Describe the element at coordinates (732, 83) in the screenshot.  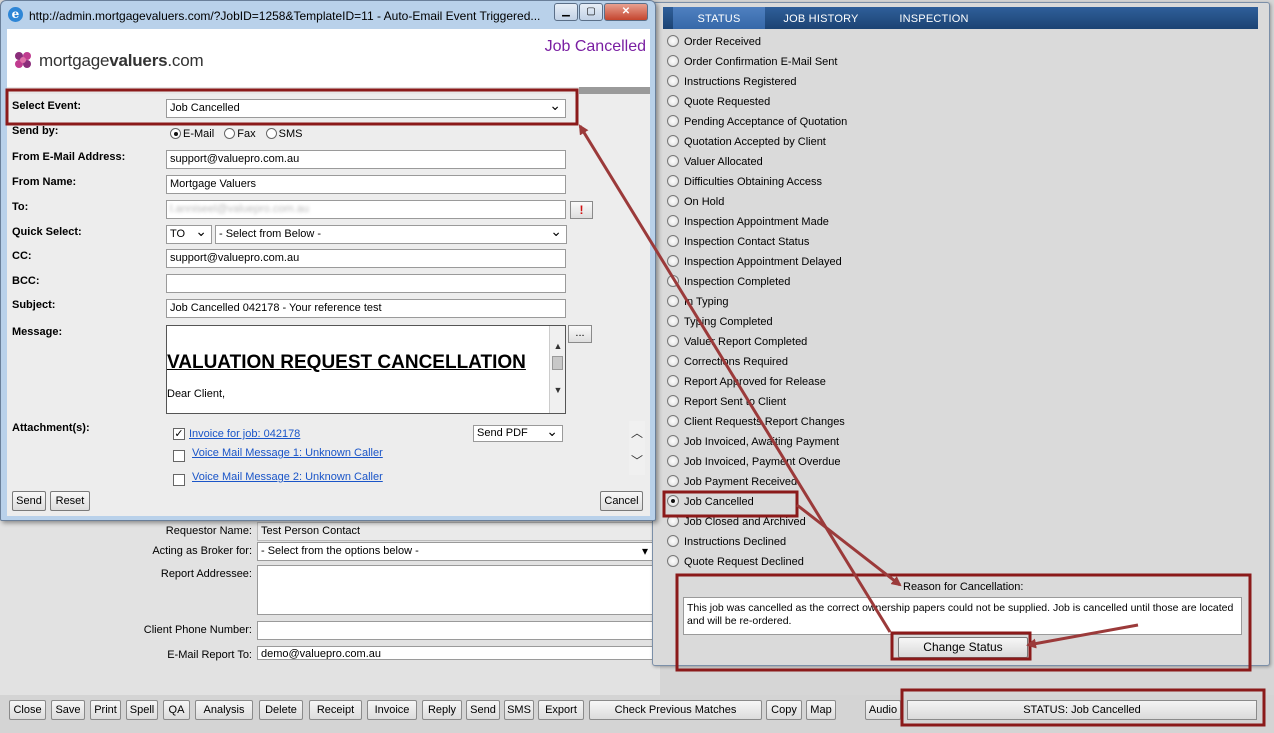
I see `status-option-instructions-registered: Instructions Registered` at that location.